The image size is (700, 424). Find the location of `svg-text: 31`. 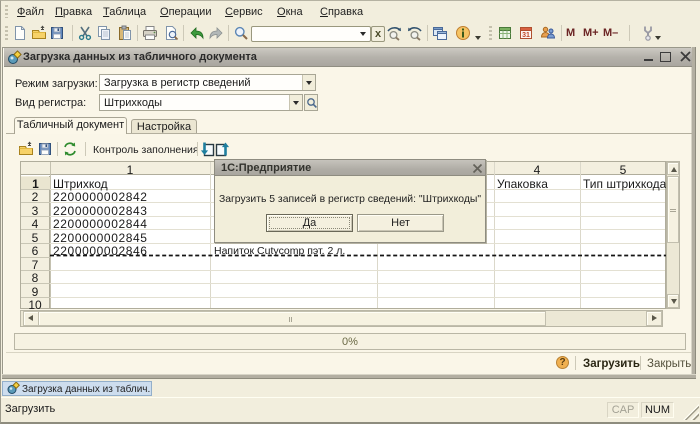

svg-text: 31 is located at coordinates (526, 35).